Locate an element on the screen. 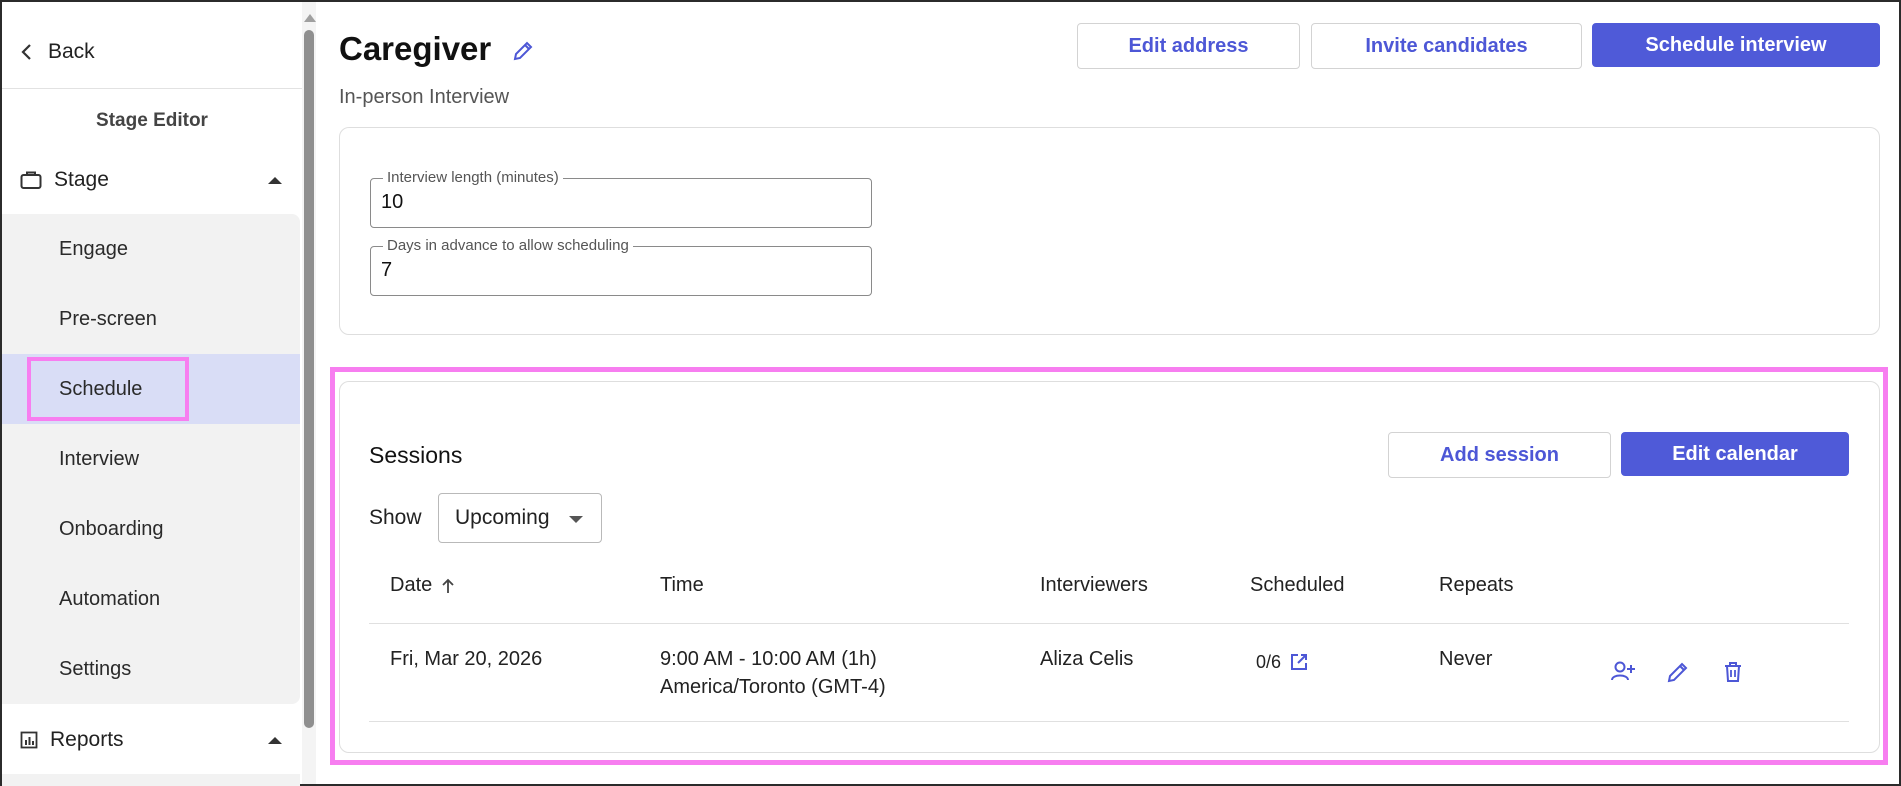 Image resolution: width=1901 pixels, height=786 pixels. reports-section-toggle: Reports is located at coordinates (154, 740).